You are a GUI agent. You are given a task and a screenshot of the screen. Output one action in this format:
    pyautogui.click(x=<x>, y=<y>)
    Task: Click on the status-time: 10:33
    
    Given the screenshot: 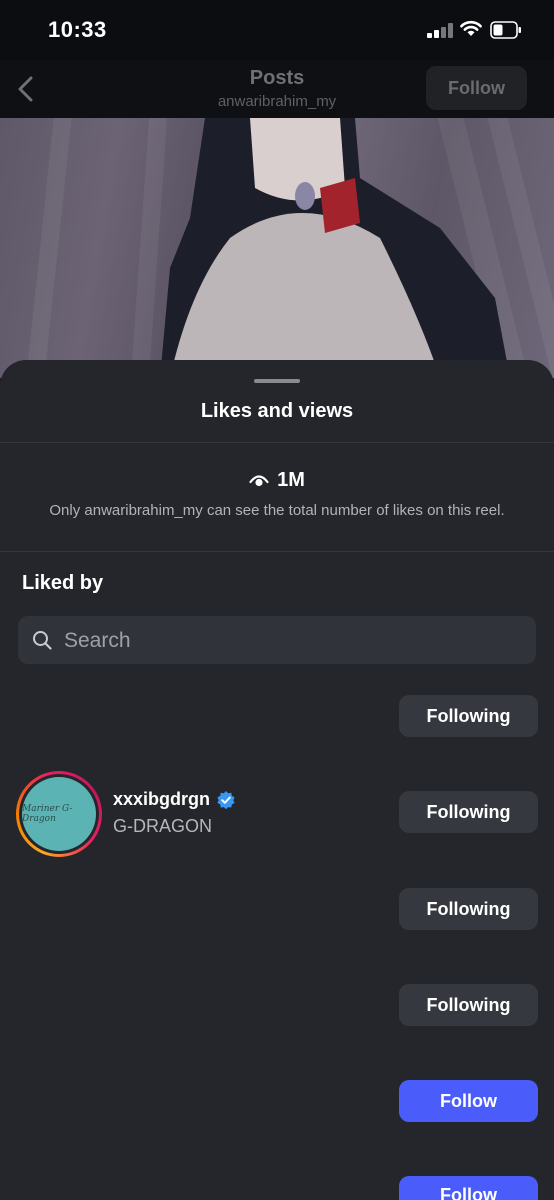 What is the action you would take?
    pyautogui.click(x=77, y=29)
    